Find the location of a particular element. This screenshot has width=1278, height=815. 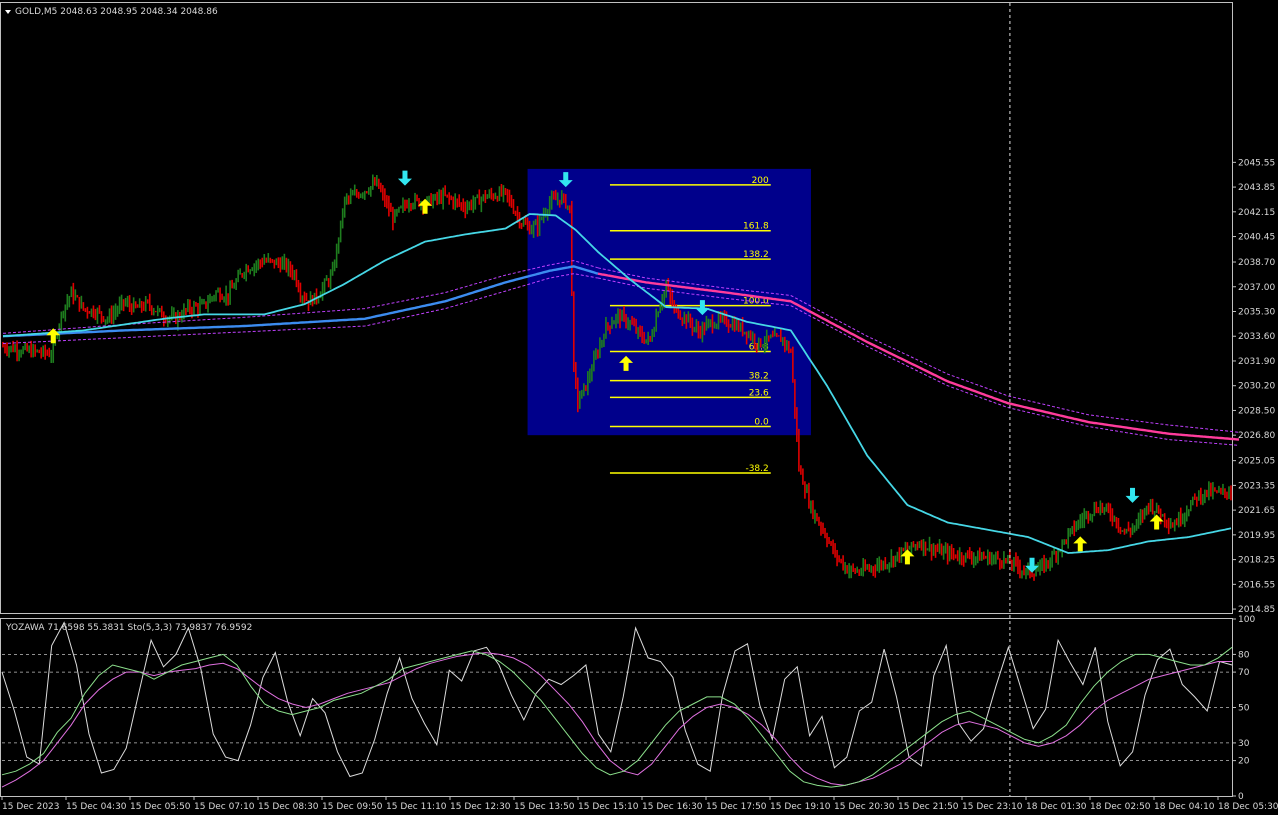

price-axis-label: 2040.45 is located at coordinates (1256, 238).